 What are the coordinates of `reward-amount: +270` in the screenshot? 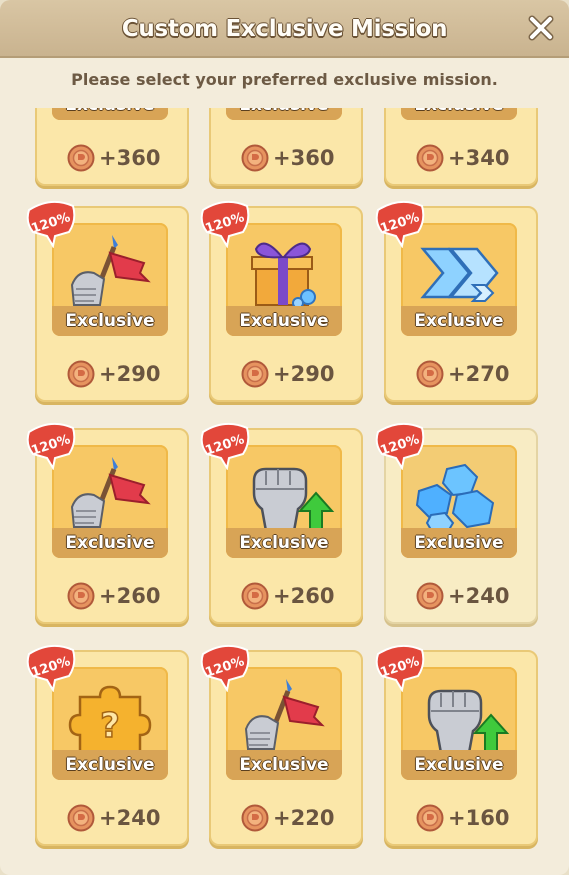 It's located at (479, 374).